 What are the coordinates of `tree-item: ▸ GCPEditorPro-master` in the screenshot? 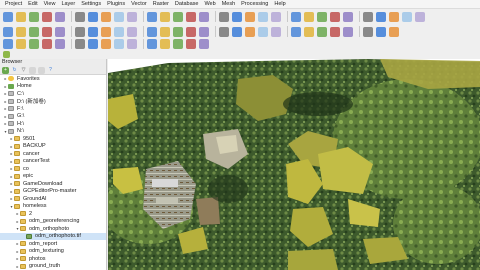 It's located at (53, 192).